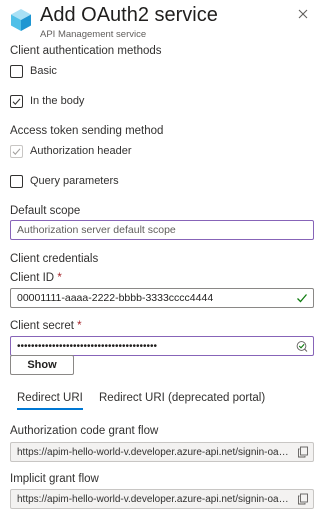  I want to click on client-id-input: 00001111-aaaa-2222-bbbb-3333cccc4444, so click(162, 298).